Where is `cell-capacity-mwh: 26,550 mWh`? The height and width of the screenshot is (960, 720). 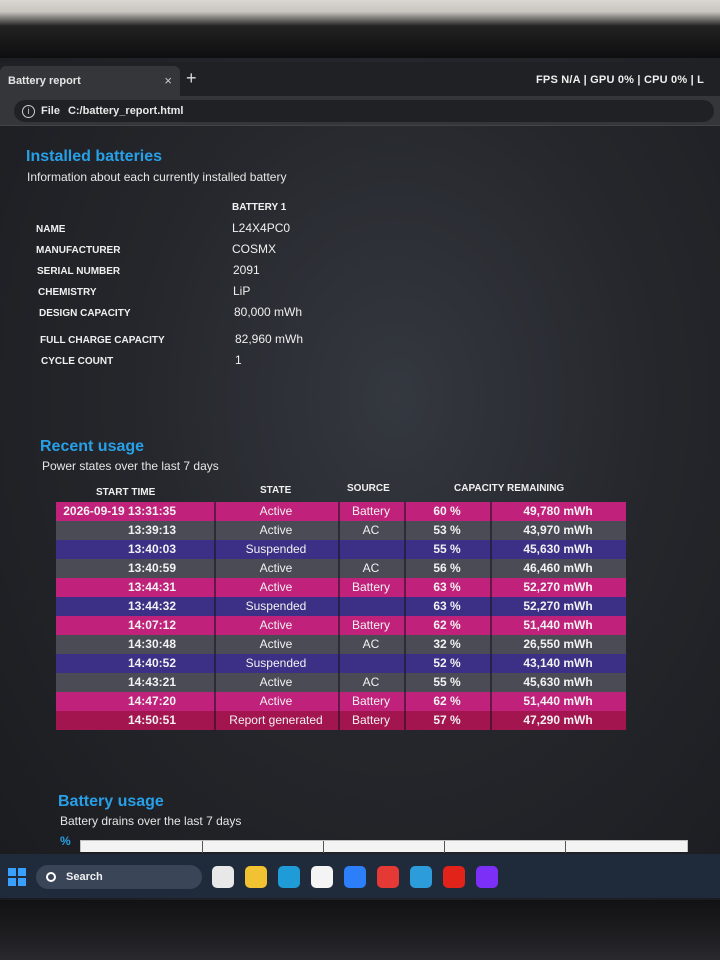 cell-capacity-mwh: 26,550 mWh is located at coordinates (558, 644).